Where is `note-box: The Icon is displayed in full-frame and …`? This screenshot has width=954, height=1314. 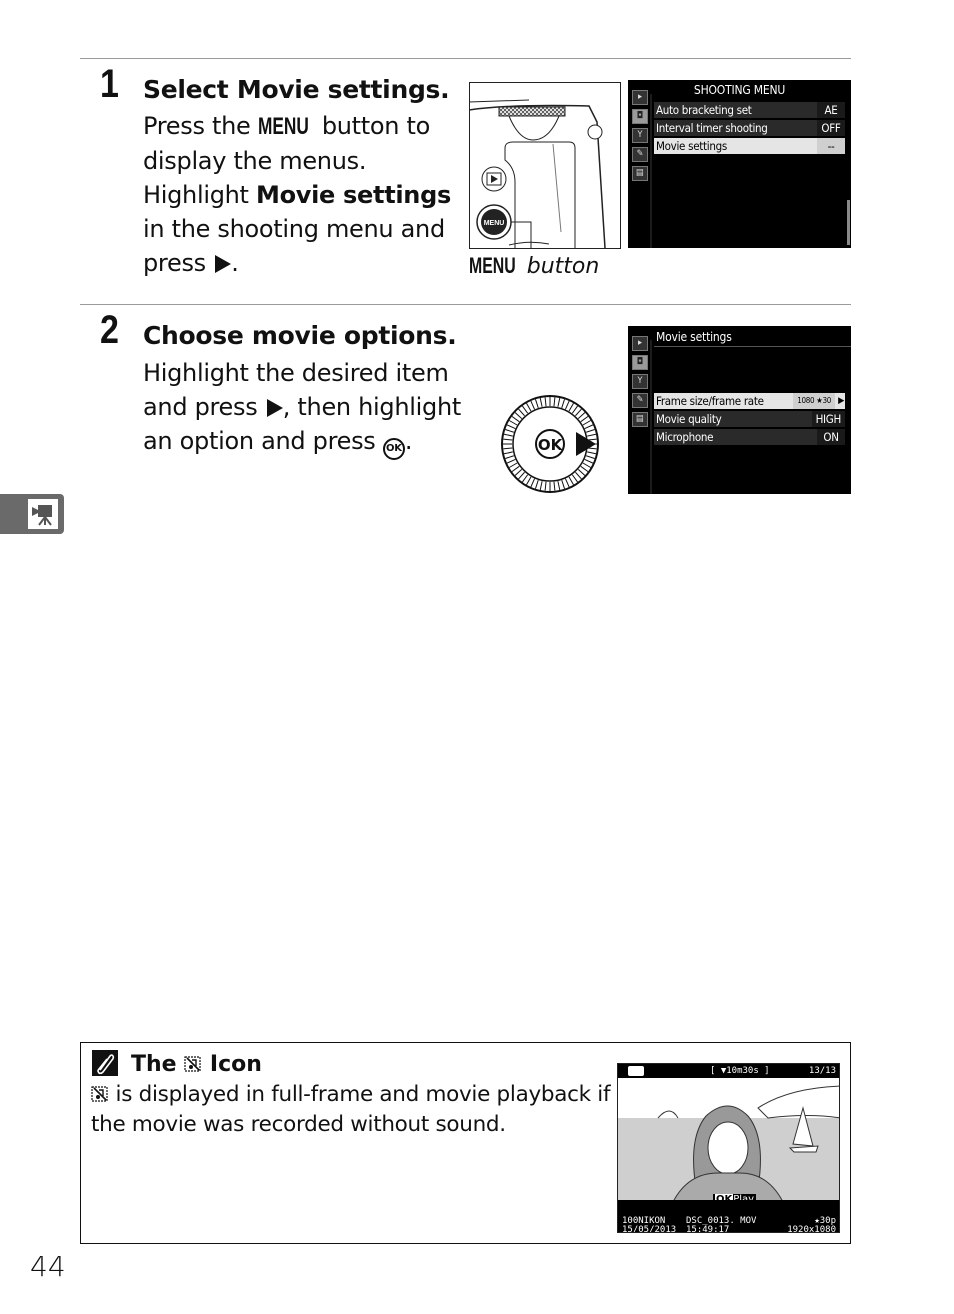
note-box: The Icon is displayed in full-frame and … is located at coordinates (465, 1143).